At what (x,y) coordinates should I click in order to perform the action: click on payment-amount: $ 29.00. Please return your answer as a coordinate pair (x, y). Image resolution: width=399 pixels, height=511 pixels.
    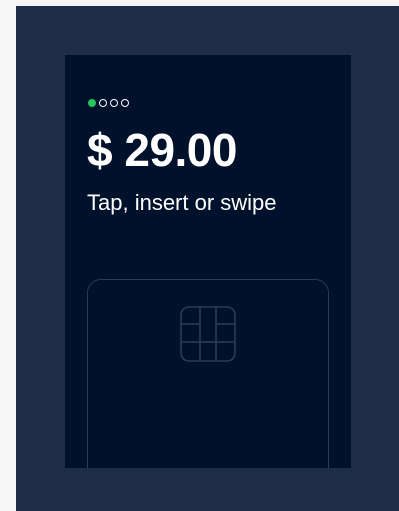
    Looking at the image, I should click on (162, 150).